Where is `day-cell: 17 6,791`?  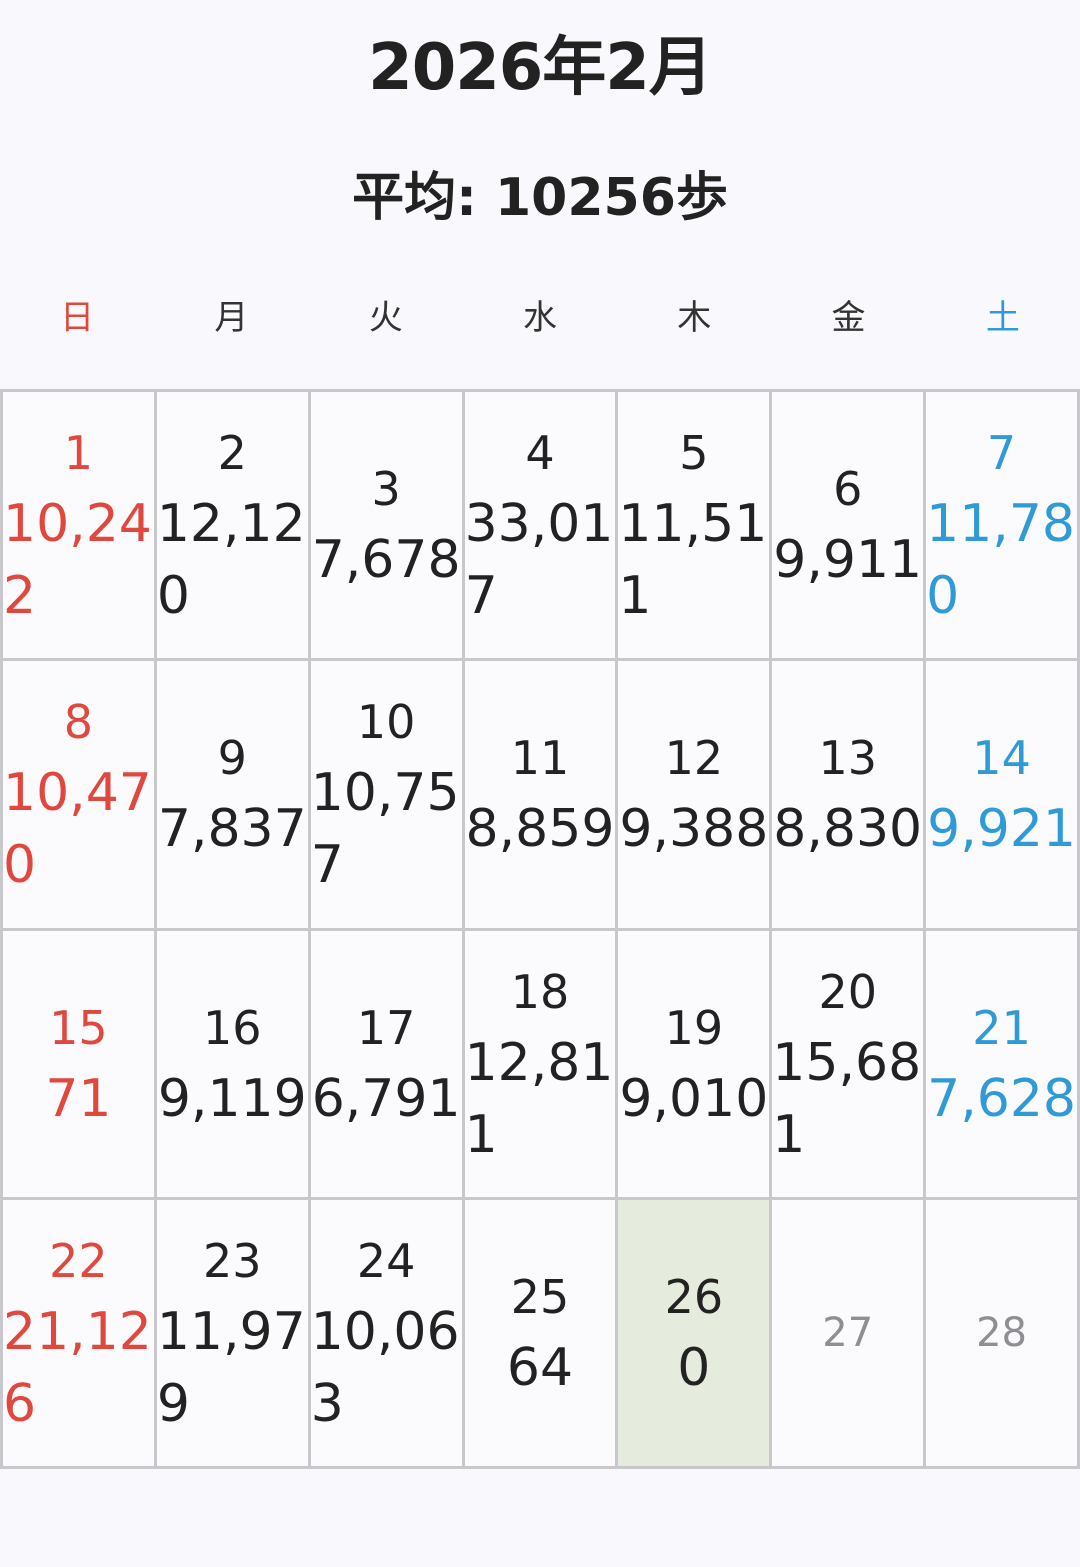
day-cell: 17 6,791 is located at coordinates (387, 1065).